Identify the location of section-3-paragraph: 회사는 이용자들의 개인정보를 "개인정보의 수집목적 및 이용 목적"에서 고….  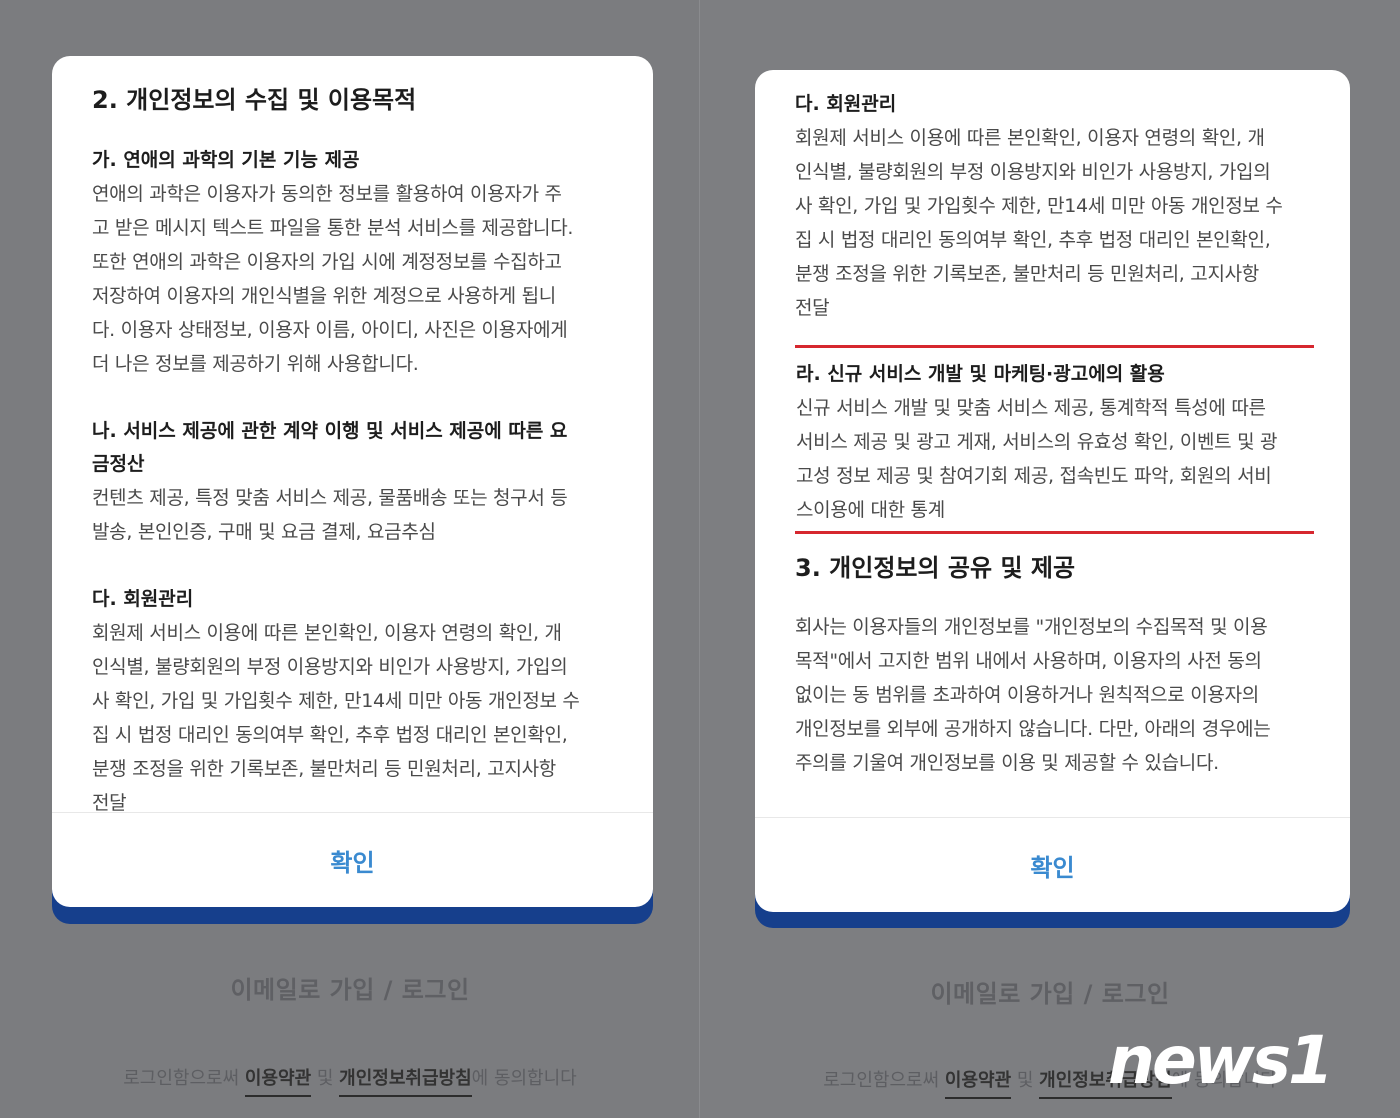
(1054, 695).